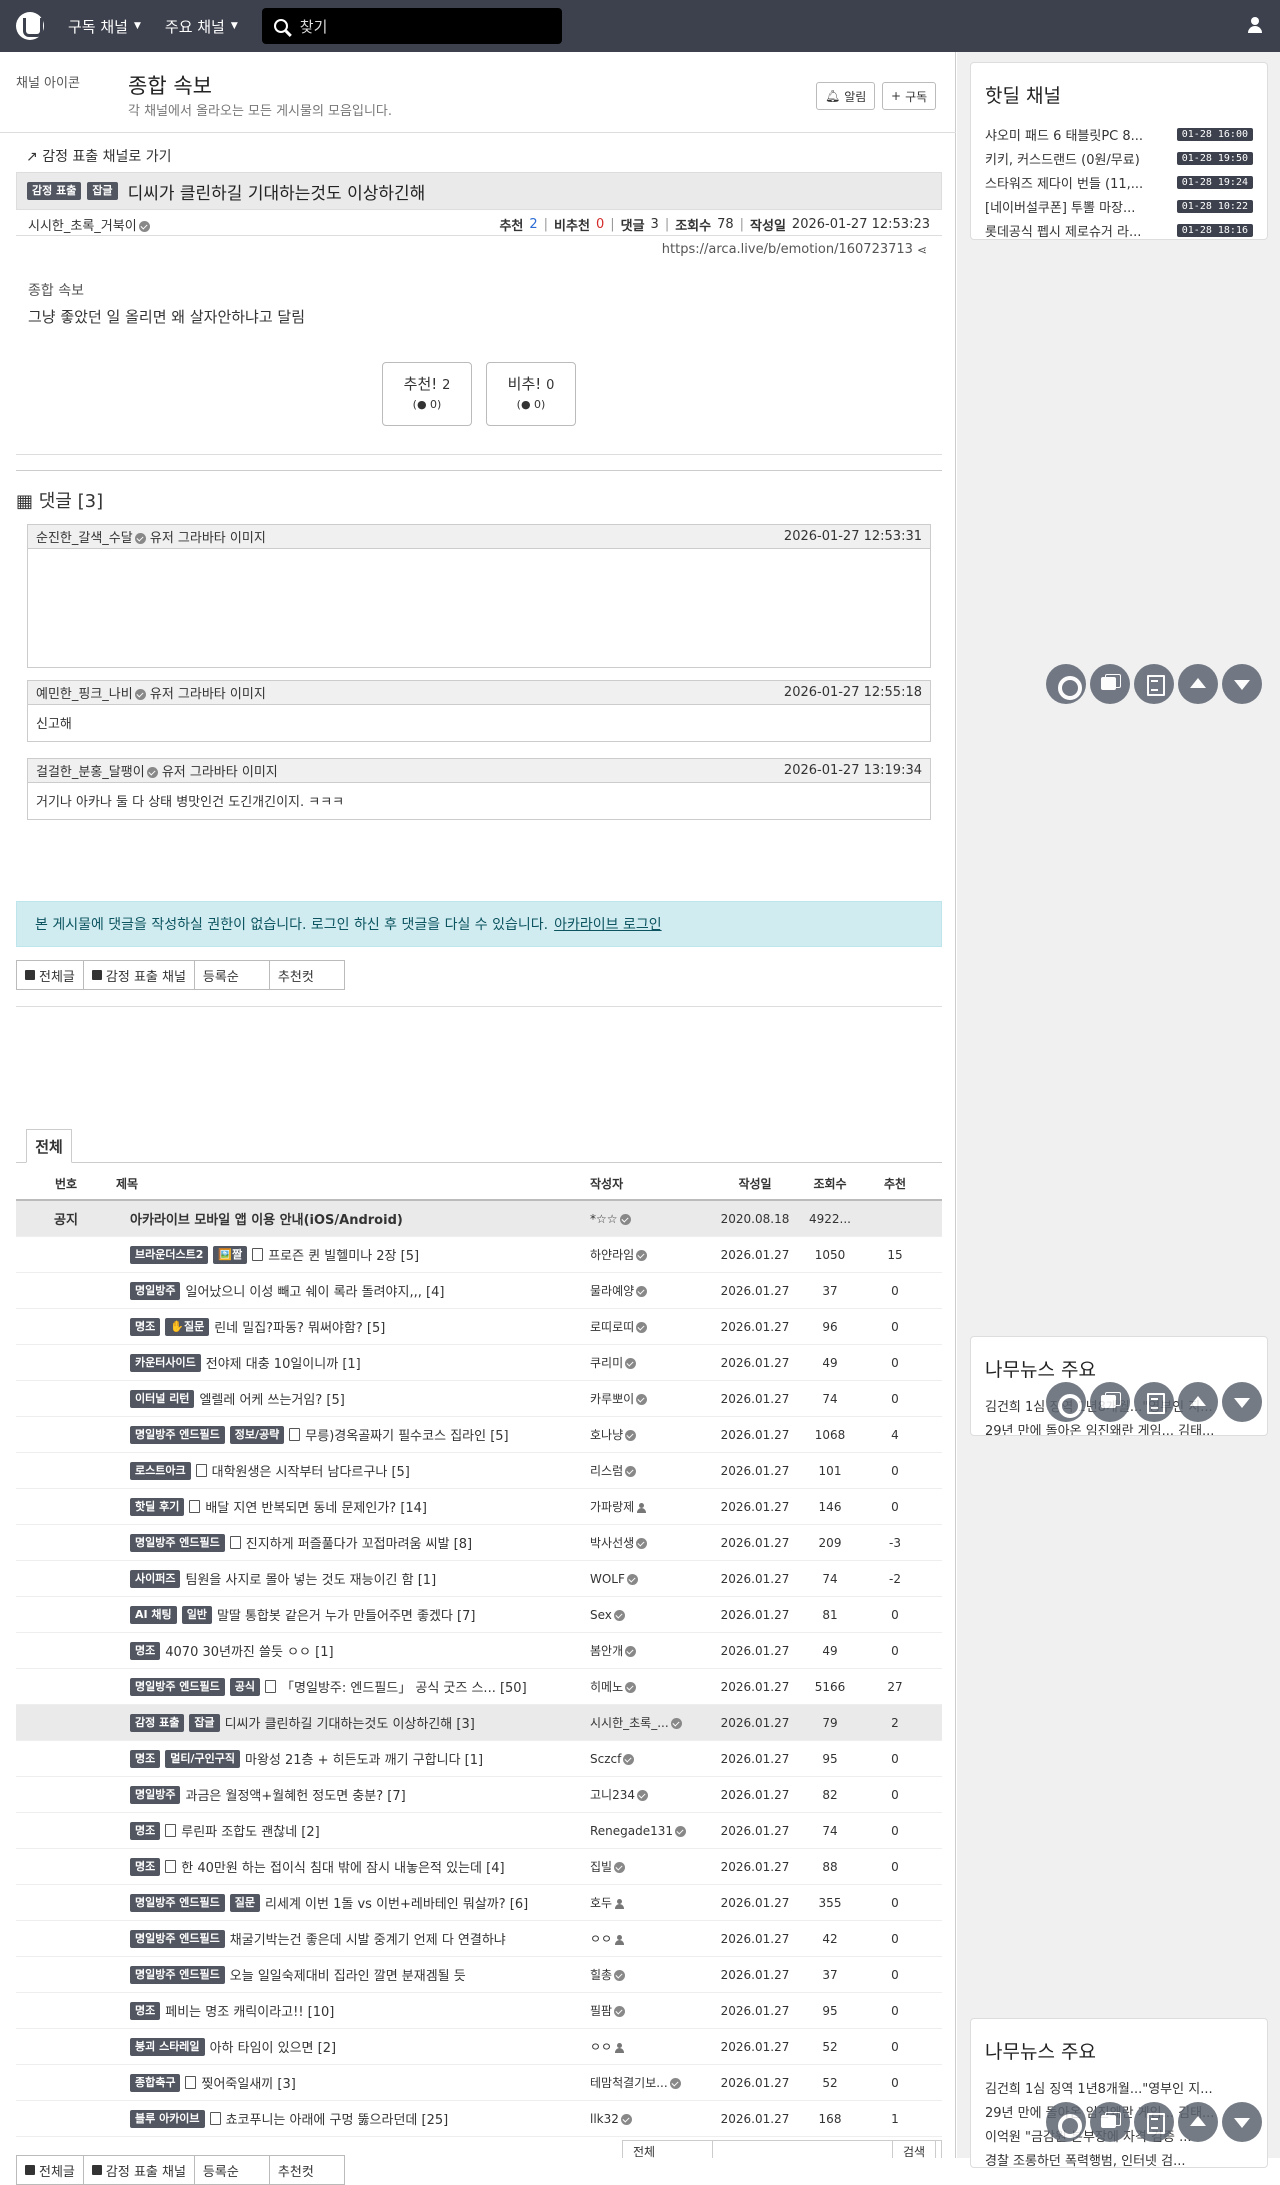 The image size is (1280, 2185). I want to click on row-author: WOLF, so click(655, 1579).